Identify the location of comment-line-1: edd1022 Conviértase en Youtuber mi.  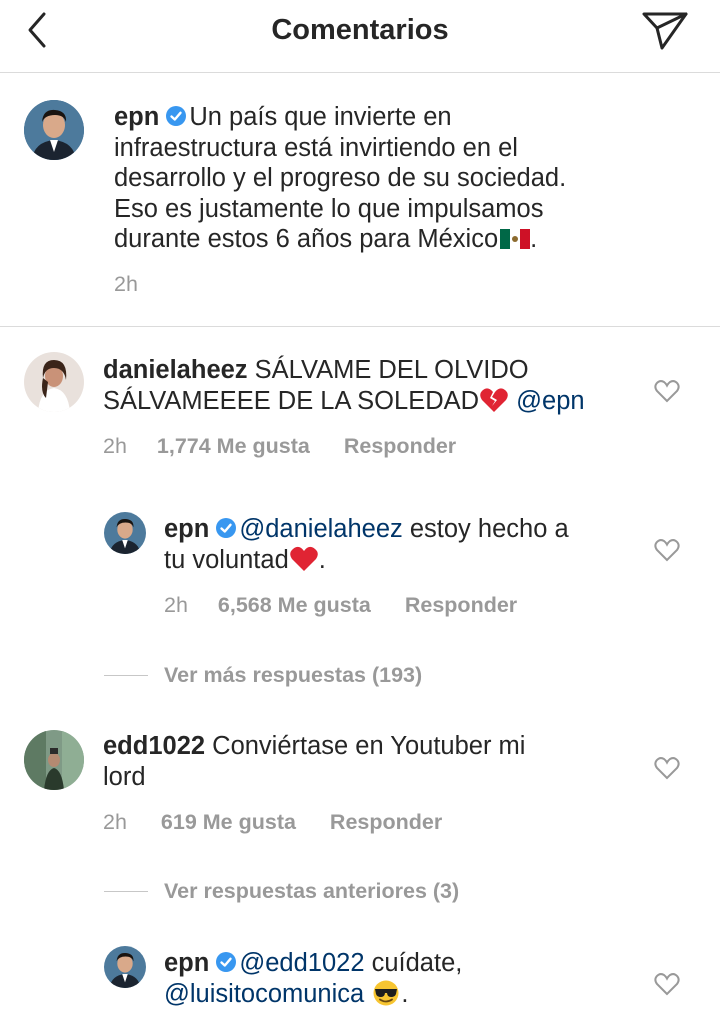
(314, 746).